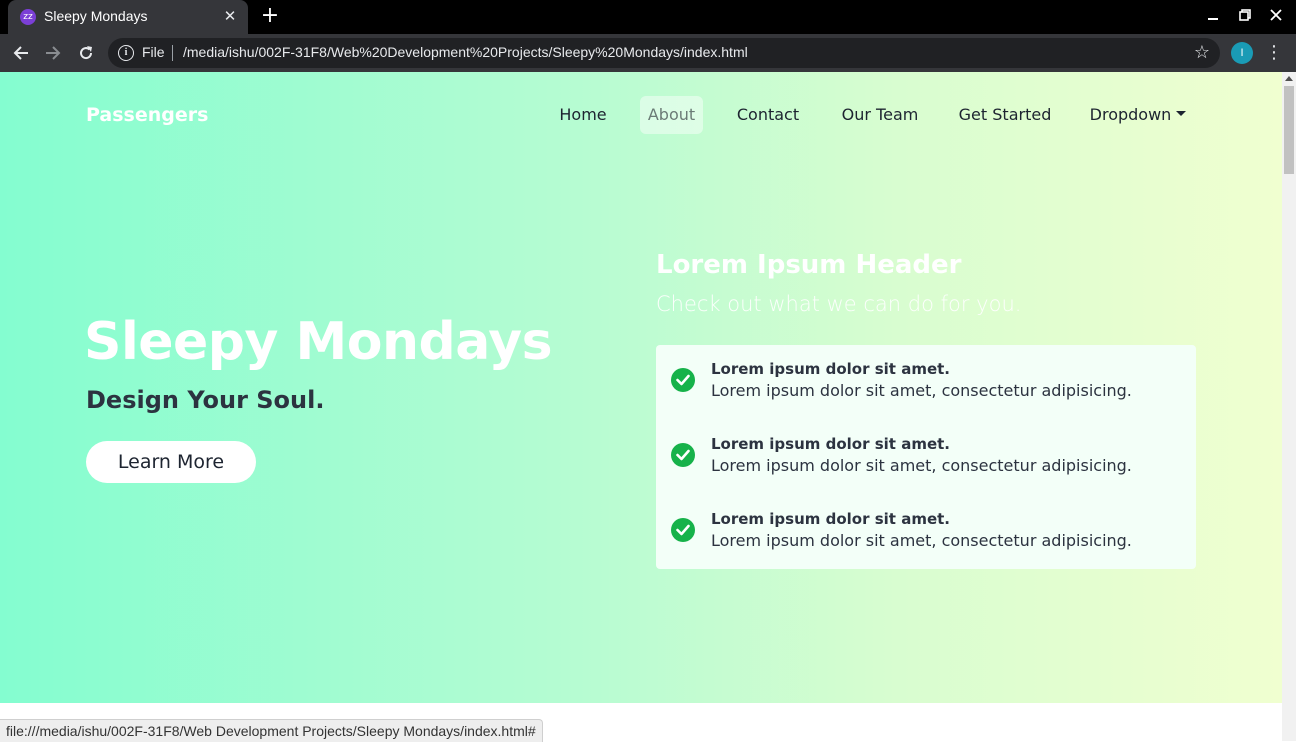  What do you see at coordinates (147, 115) in the screenshot?
I see `navbar-brand: Passengers` at bounding box center [147, 115].